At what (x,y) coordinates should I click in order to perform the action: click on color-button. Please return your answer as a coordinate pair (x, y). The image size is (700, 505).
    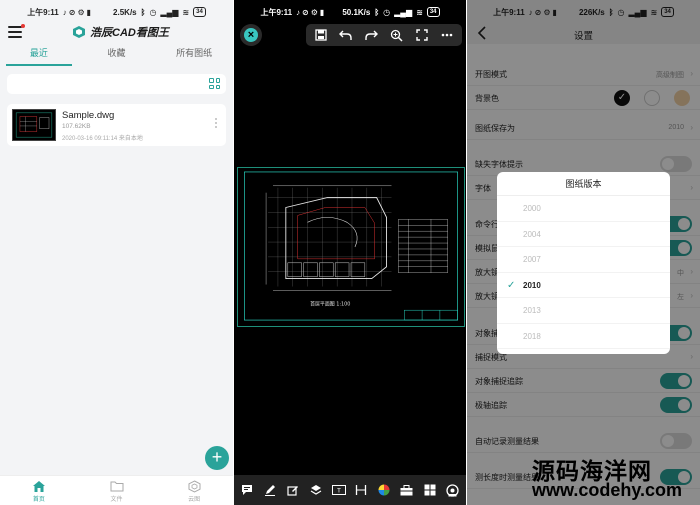
    Looking at the image, I should click on (384, 490).